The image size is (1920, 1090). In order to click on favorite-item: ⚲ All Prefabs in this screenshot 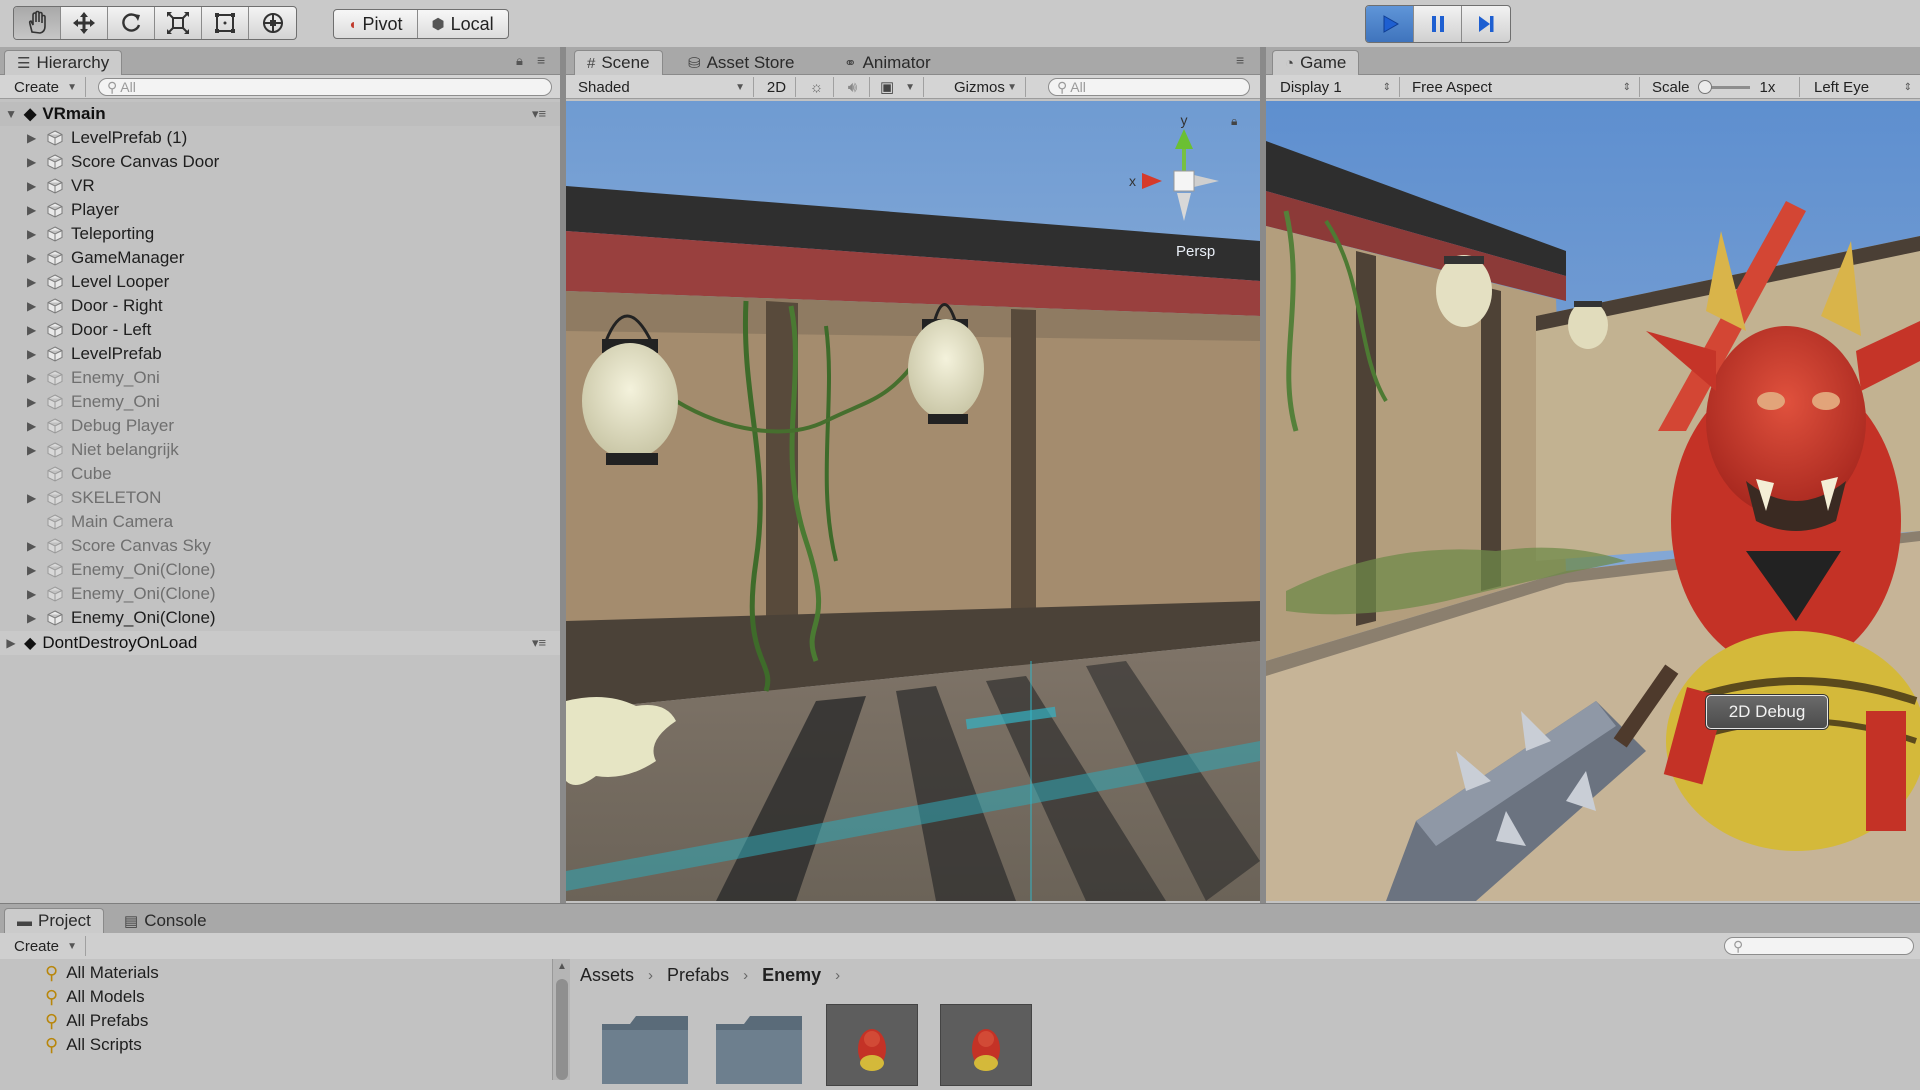, I will do `click(96, 1021)`.